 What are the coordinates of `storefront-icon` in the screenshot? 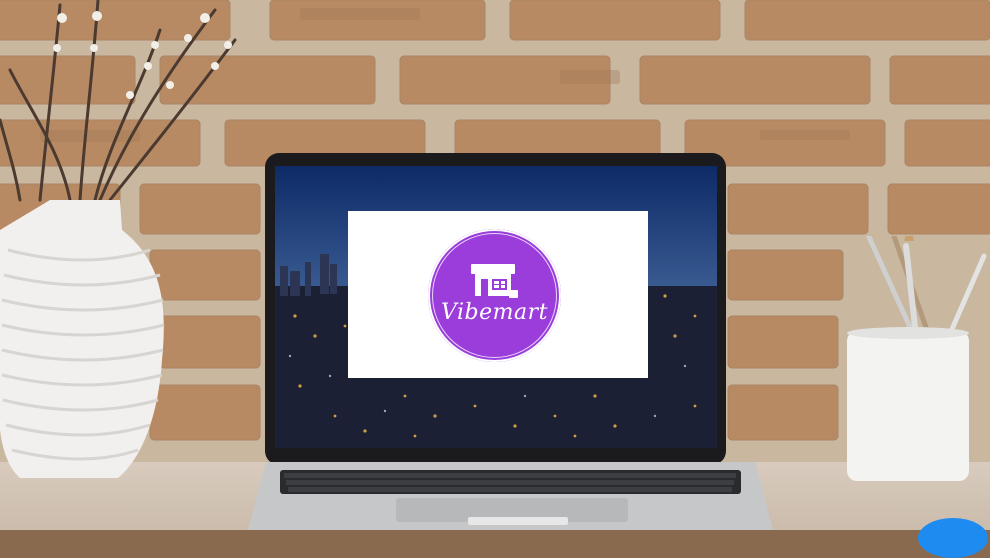 It's located at (494, 281).